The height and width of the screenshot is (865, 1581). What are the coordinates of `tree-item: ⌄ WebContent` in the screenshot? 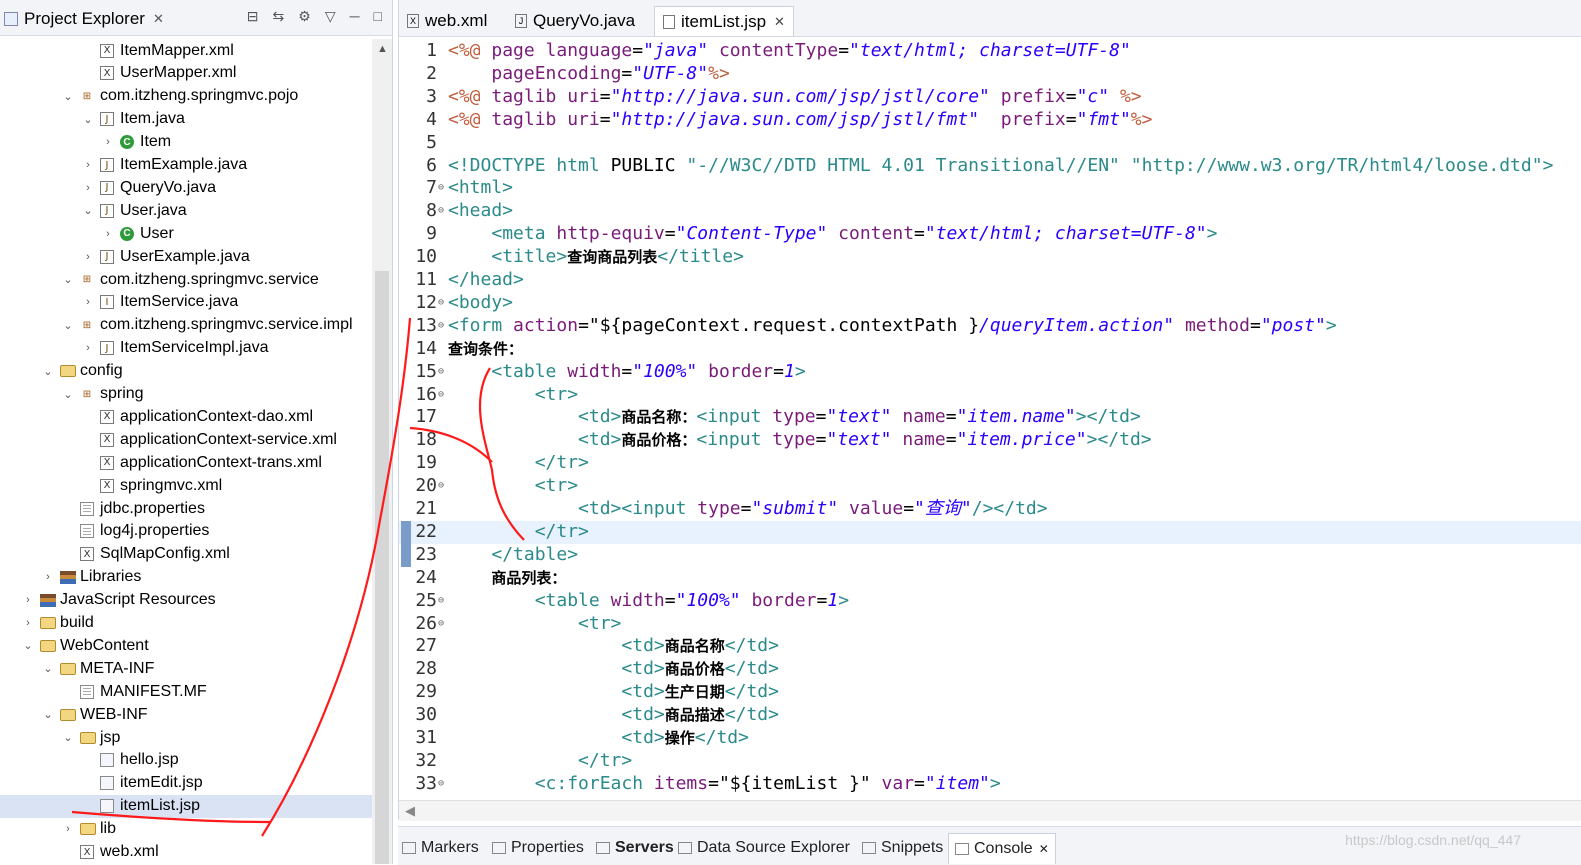 It's located at (186, 645).